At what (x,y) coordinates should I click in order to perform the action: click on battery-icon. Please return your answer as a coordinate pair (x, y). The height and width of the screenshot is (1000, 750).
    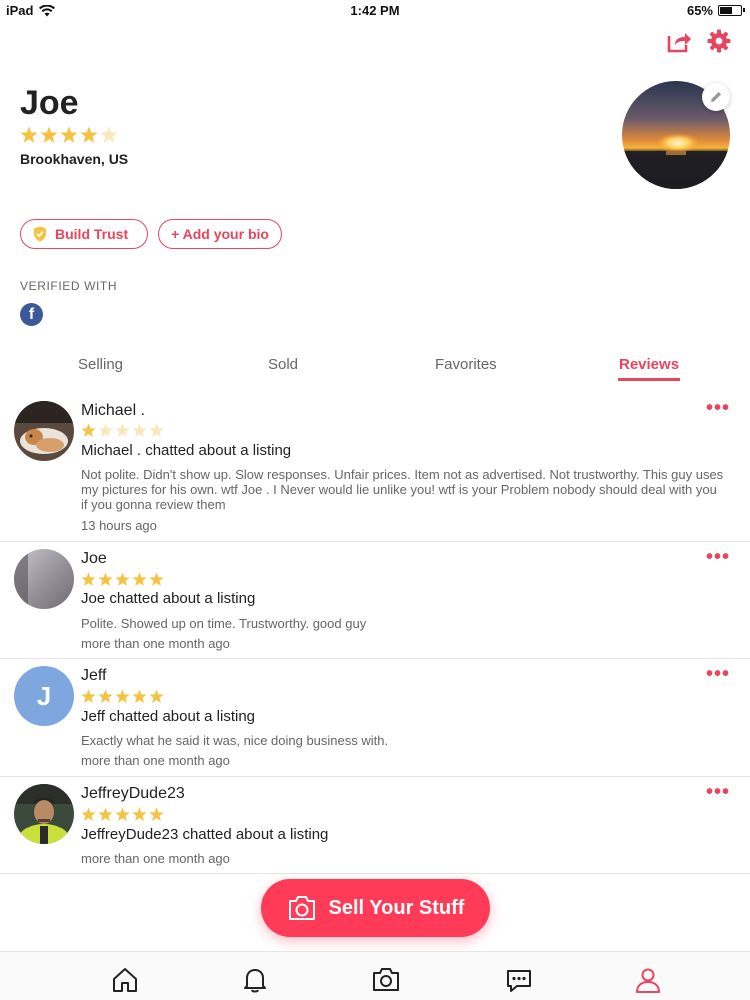
    Looking at the image, I should click on (731, 10).